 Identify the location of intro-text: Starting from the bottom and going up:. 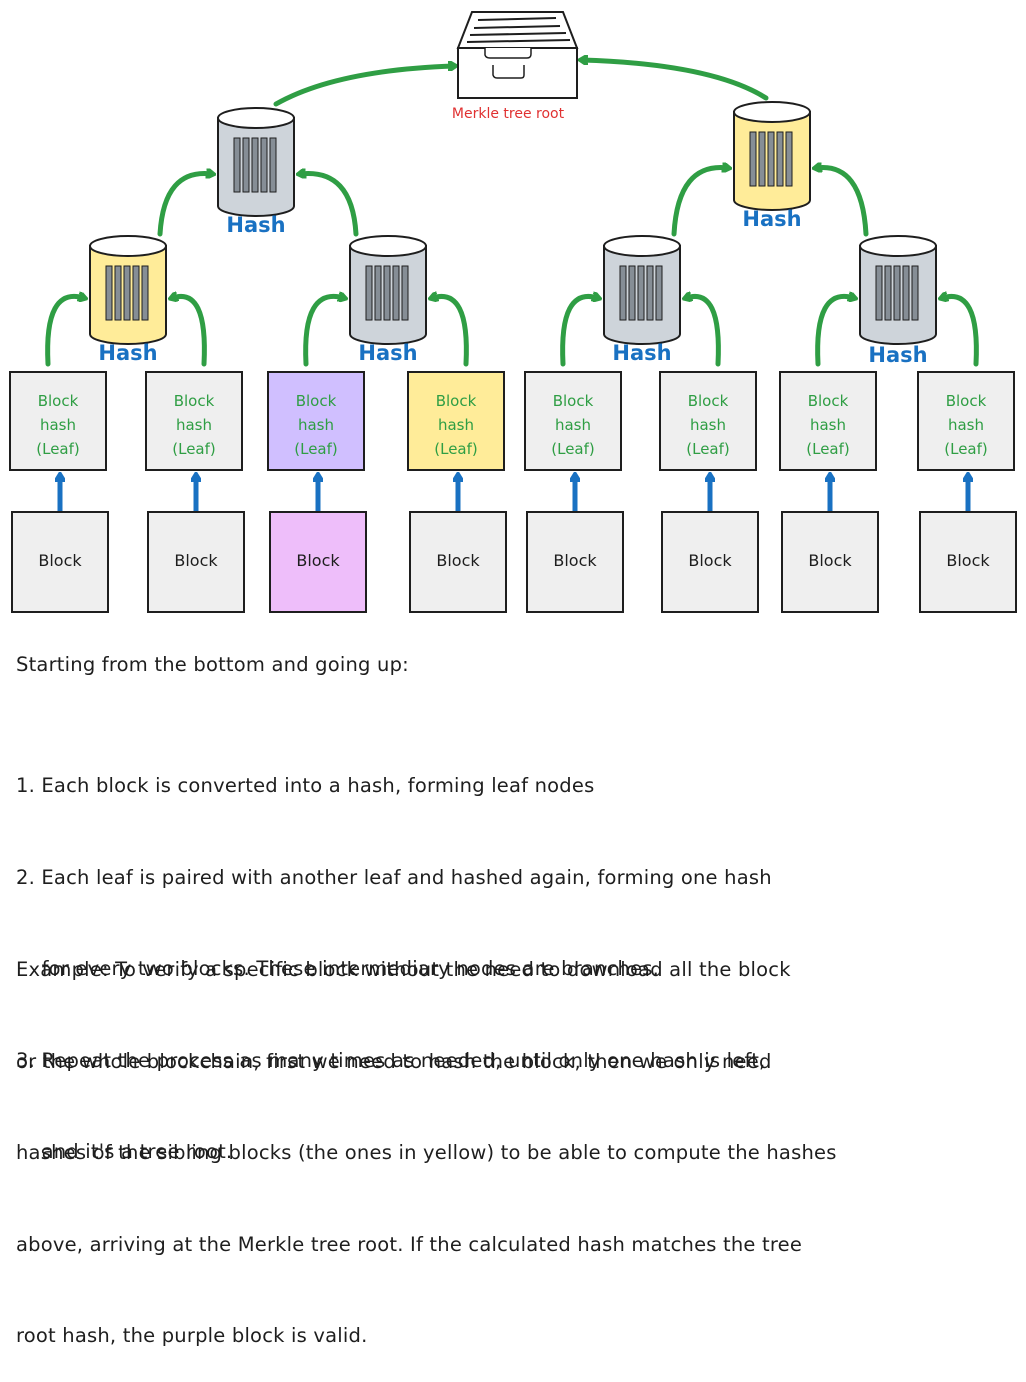
(212, 664).